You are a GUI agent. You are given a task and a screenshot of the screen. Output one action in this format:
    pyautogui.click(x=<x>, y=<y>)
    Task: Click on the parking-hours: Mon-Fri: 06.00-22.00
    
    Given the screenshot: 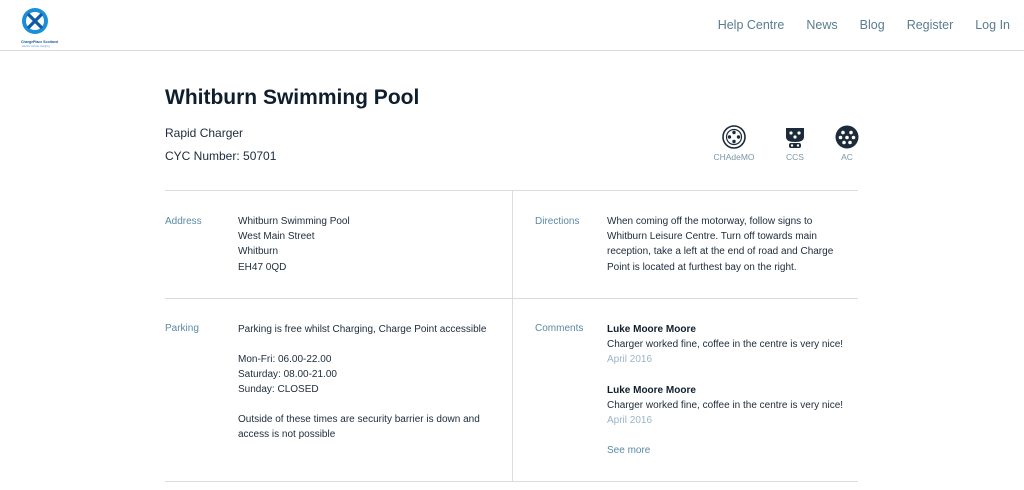 What is the action you would take?
    pyautogui.click(x=285, y=359)
    